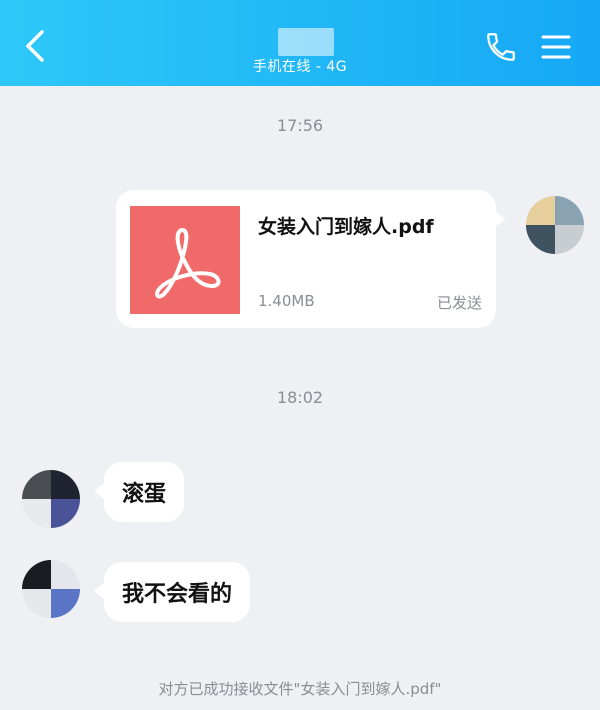 The height and width of the screenshot is (710, 600). What do you see at coordinates (555, 225) in the screenshot?
I see `my-avatar` at bounding box center [555, 225].